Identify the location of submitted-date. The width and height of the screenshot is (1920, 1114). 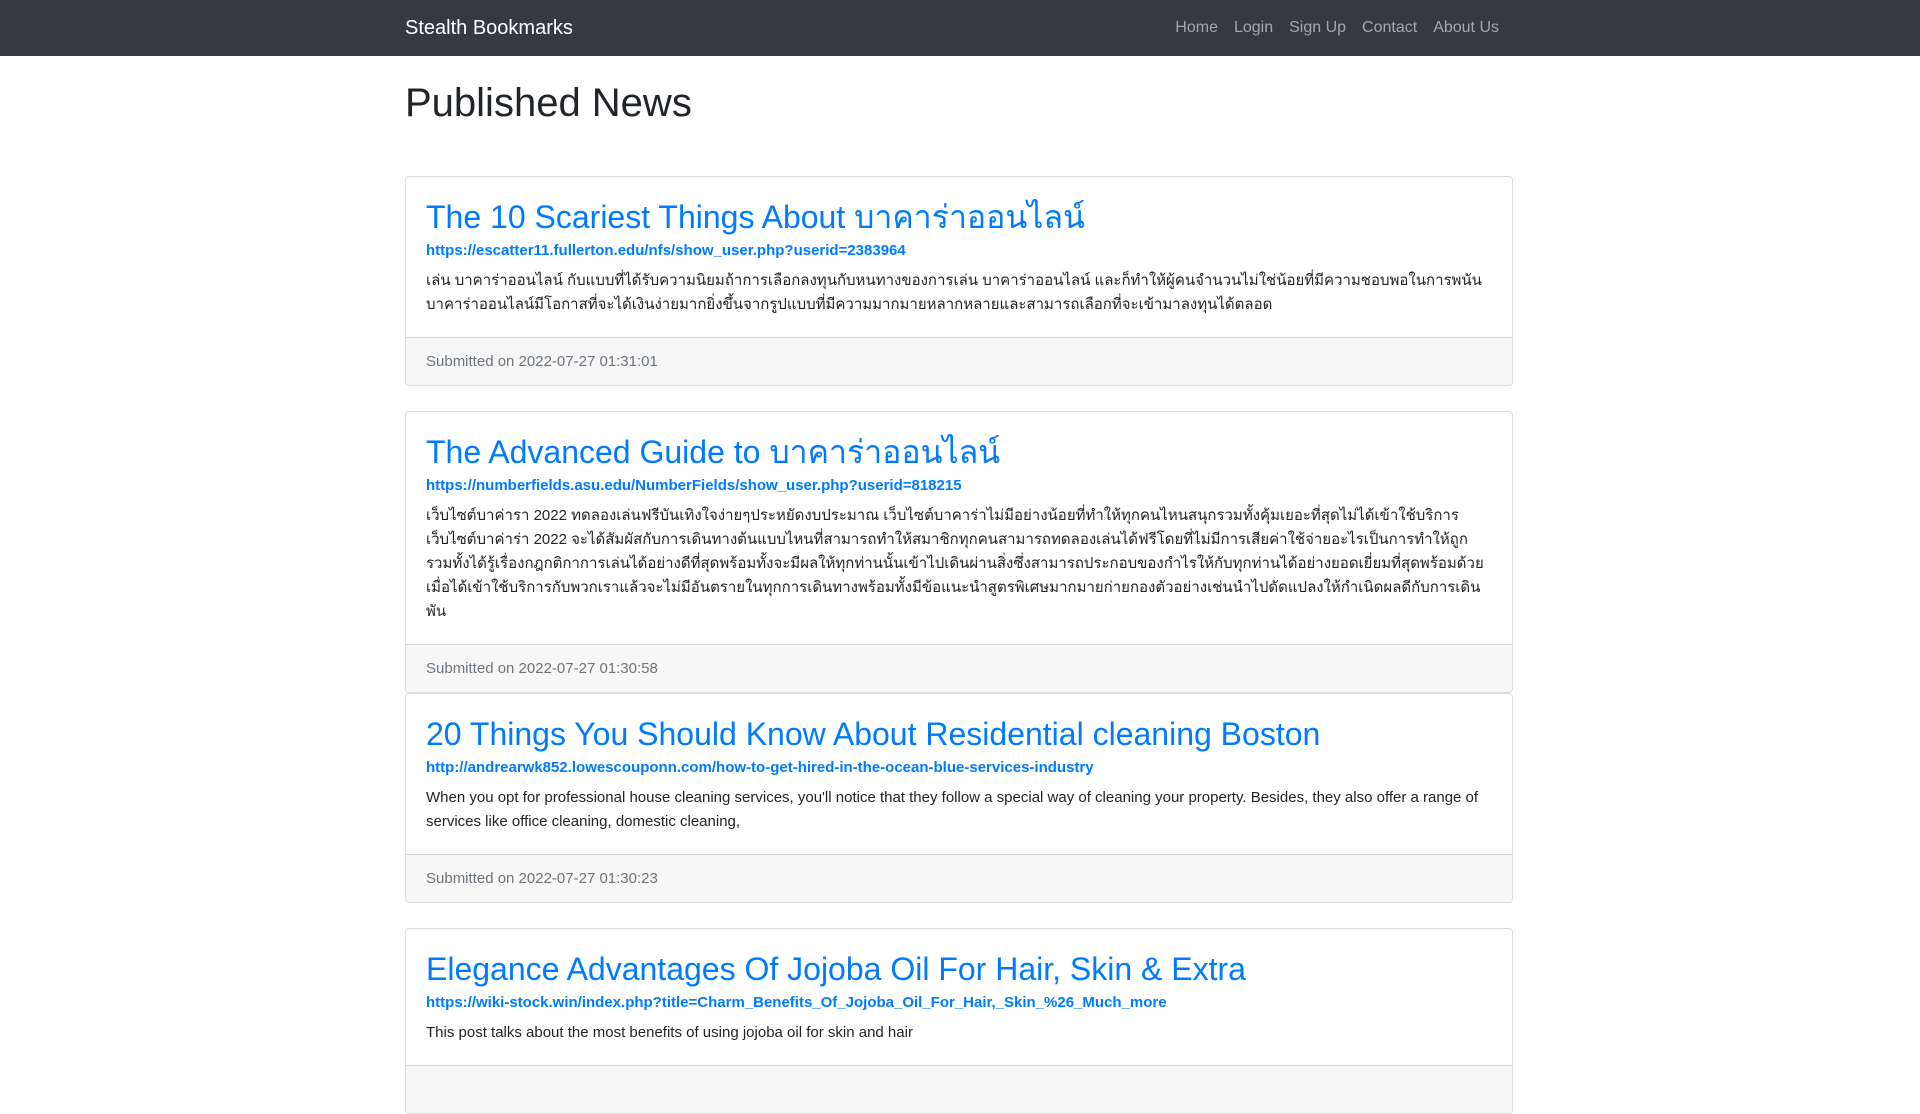
(959, 1089).